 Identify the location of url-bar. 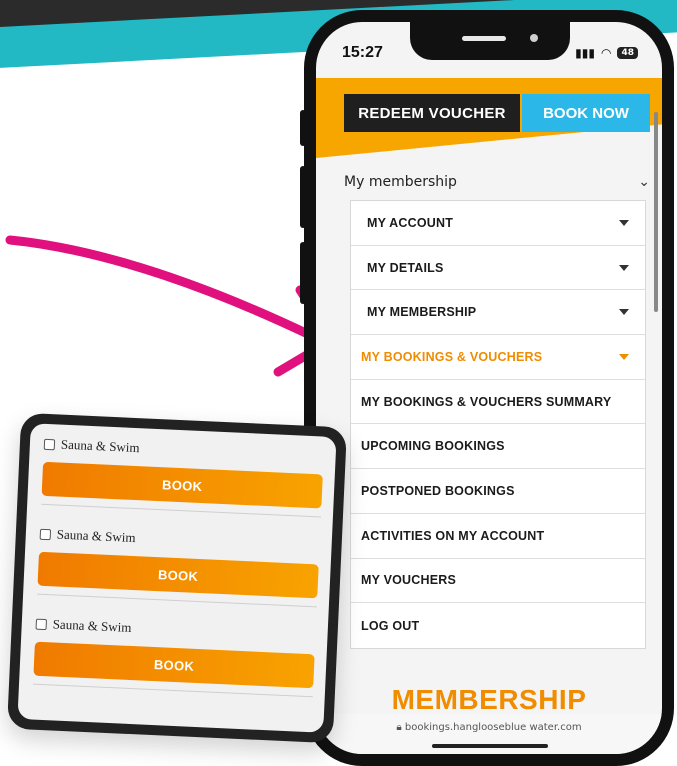
(489, 734).